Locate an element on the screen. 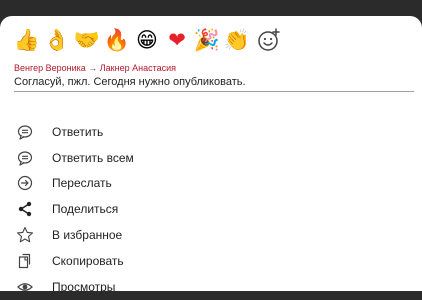  red-heart-reaction: ❤ is located at coordinates (177, 40).